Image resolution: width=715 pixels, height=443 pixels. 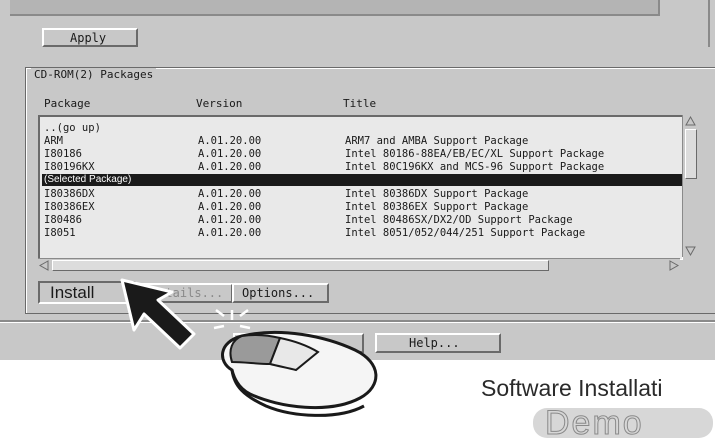 I want to click on selected-package-label: (Selected Package), so click(x=88, y=179).